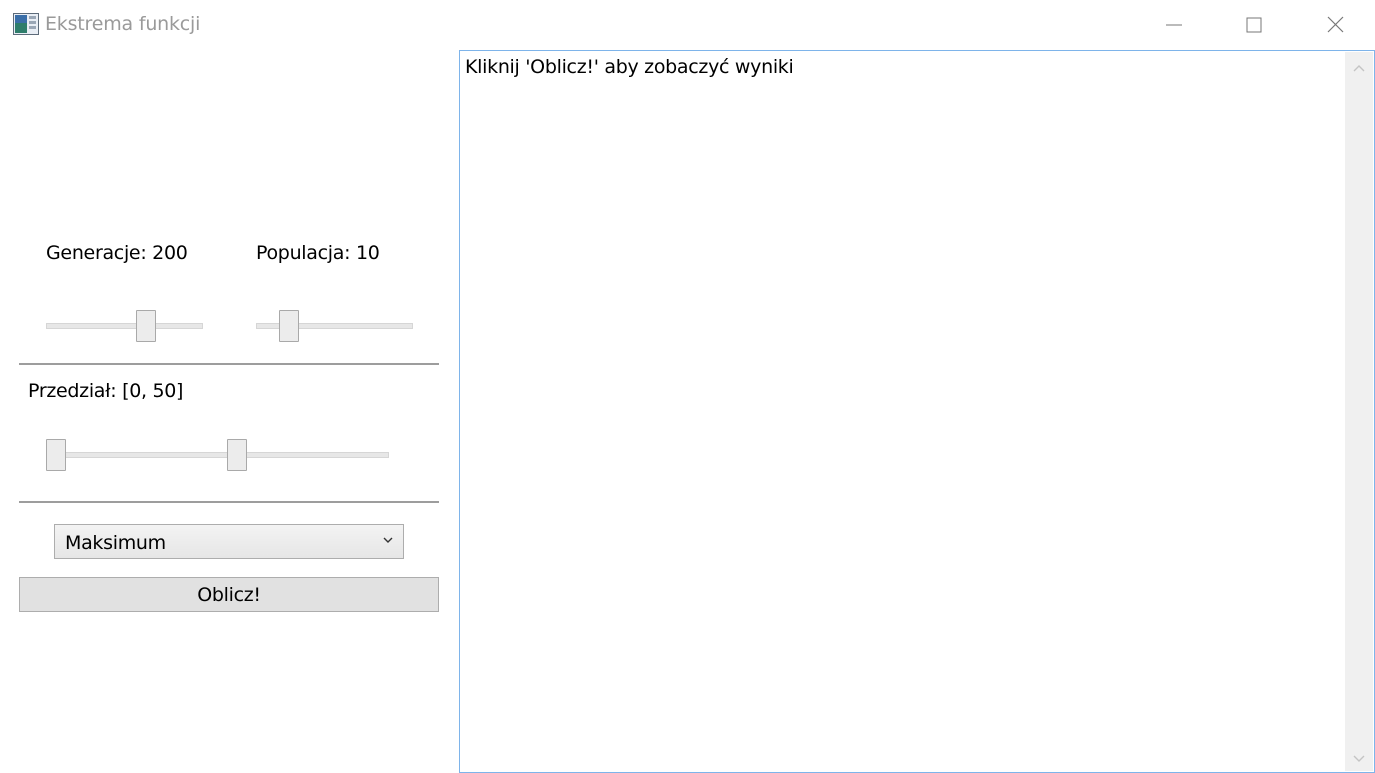  I want to click on minimize-icon, so click(1174, 25).